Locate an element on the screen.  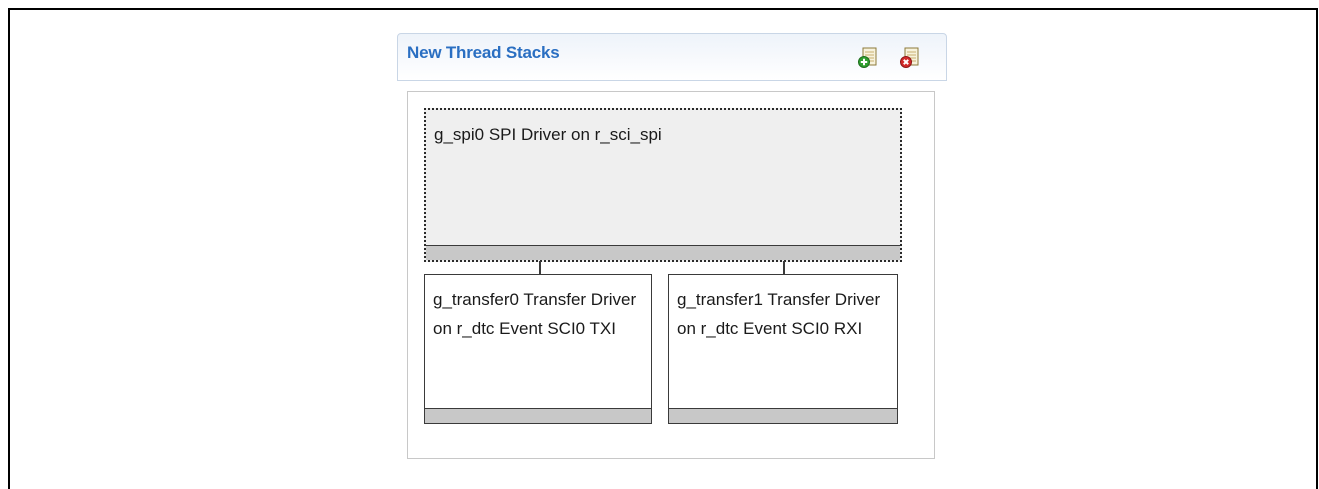
remove-stack-icon is located at coordinates (909, 57).